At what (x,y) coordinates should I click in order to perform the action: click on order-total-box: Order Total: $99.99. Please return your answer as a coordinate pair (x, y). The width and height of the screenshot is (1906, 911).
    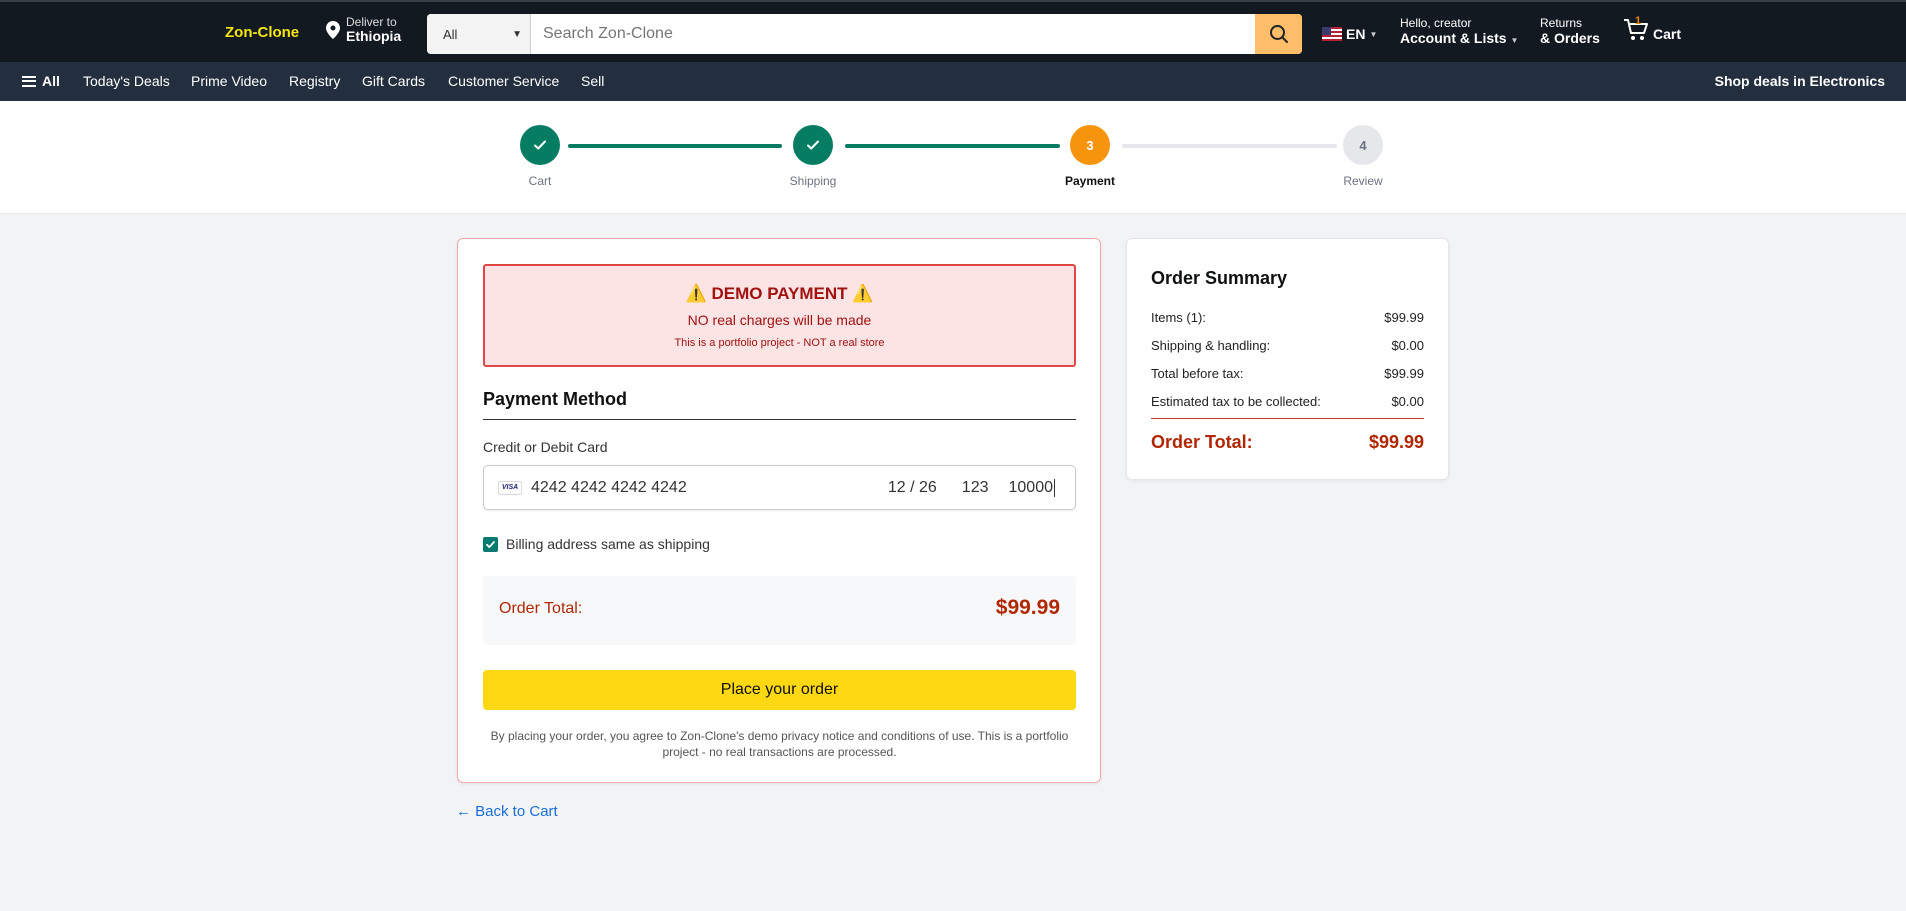
    Looking at the image, I should click on (779, 610).